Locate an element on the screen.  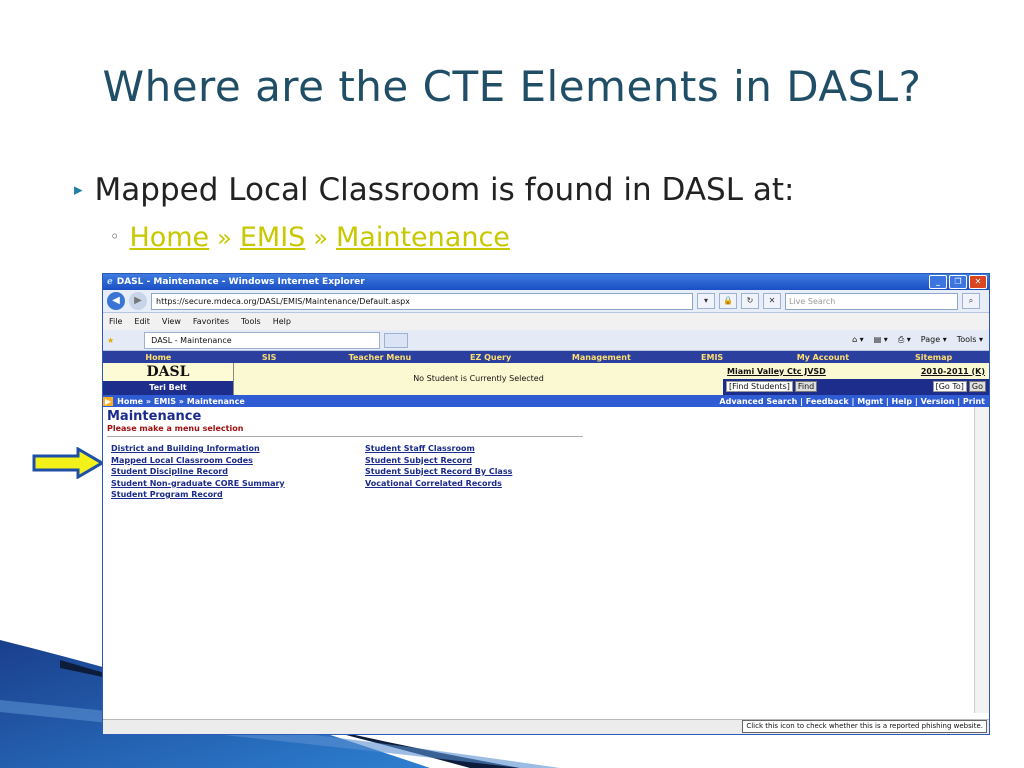
go-button: Go is located at coordinates (977, 386).